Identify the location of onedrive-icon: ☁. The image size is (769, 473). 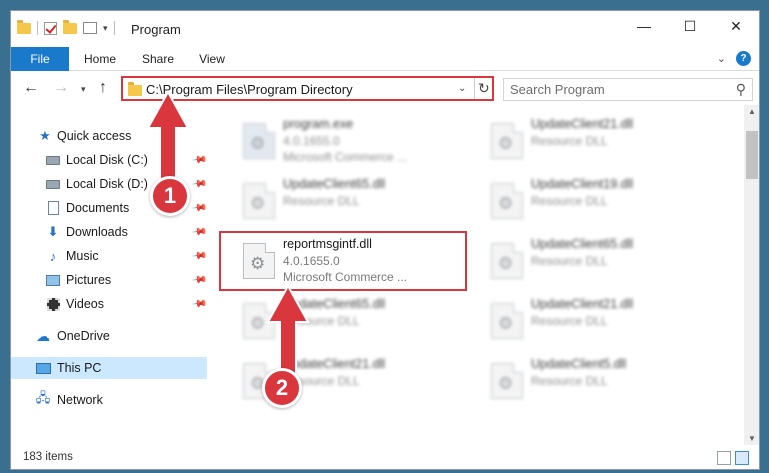
(43, 335).